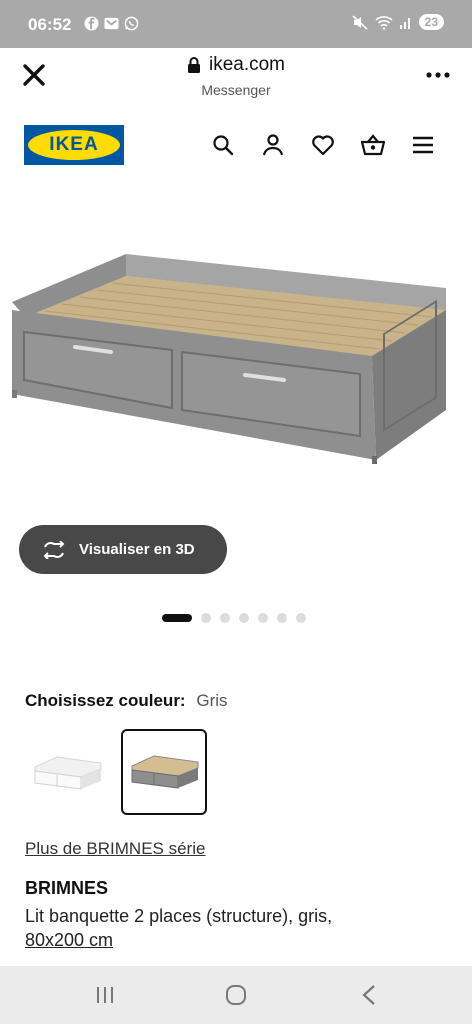 This screenshot has height=1024, width=472. Describe the element at coordinates (404, 23) in the screenshot. I see `signal-icon` at that location.